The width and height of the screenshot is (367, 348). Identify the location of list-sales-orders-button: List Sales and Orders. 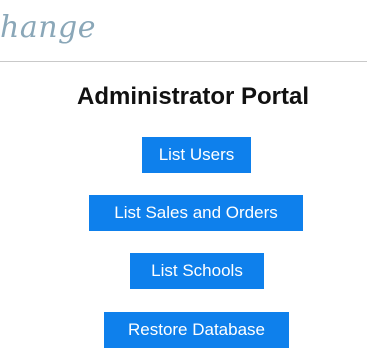
(196, 213).